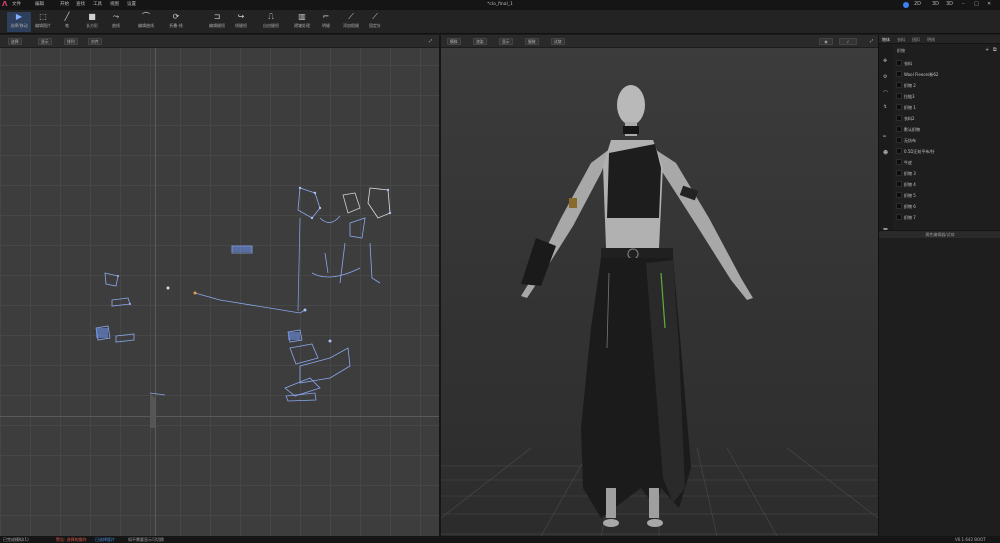  What do you see at coordinates (885, 61) in the screenshot?
I see `move-icon: ✥` at bounding box center [885, 61].